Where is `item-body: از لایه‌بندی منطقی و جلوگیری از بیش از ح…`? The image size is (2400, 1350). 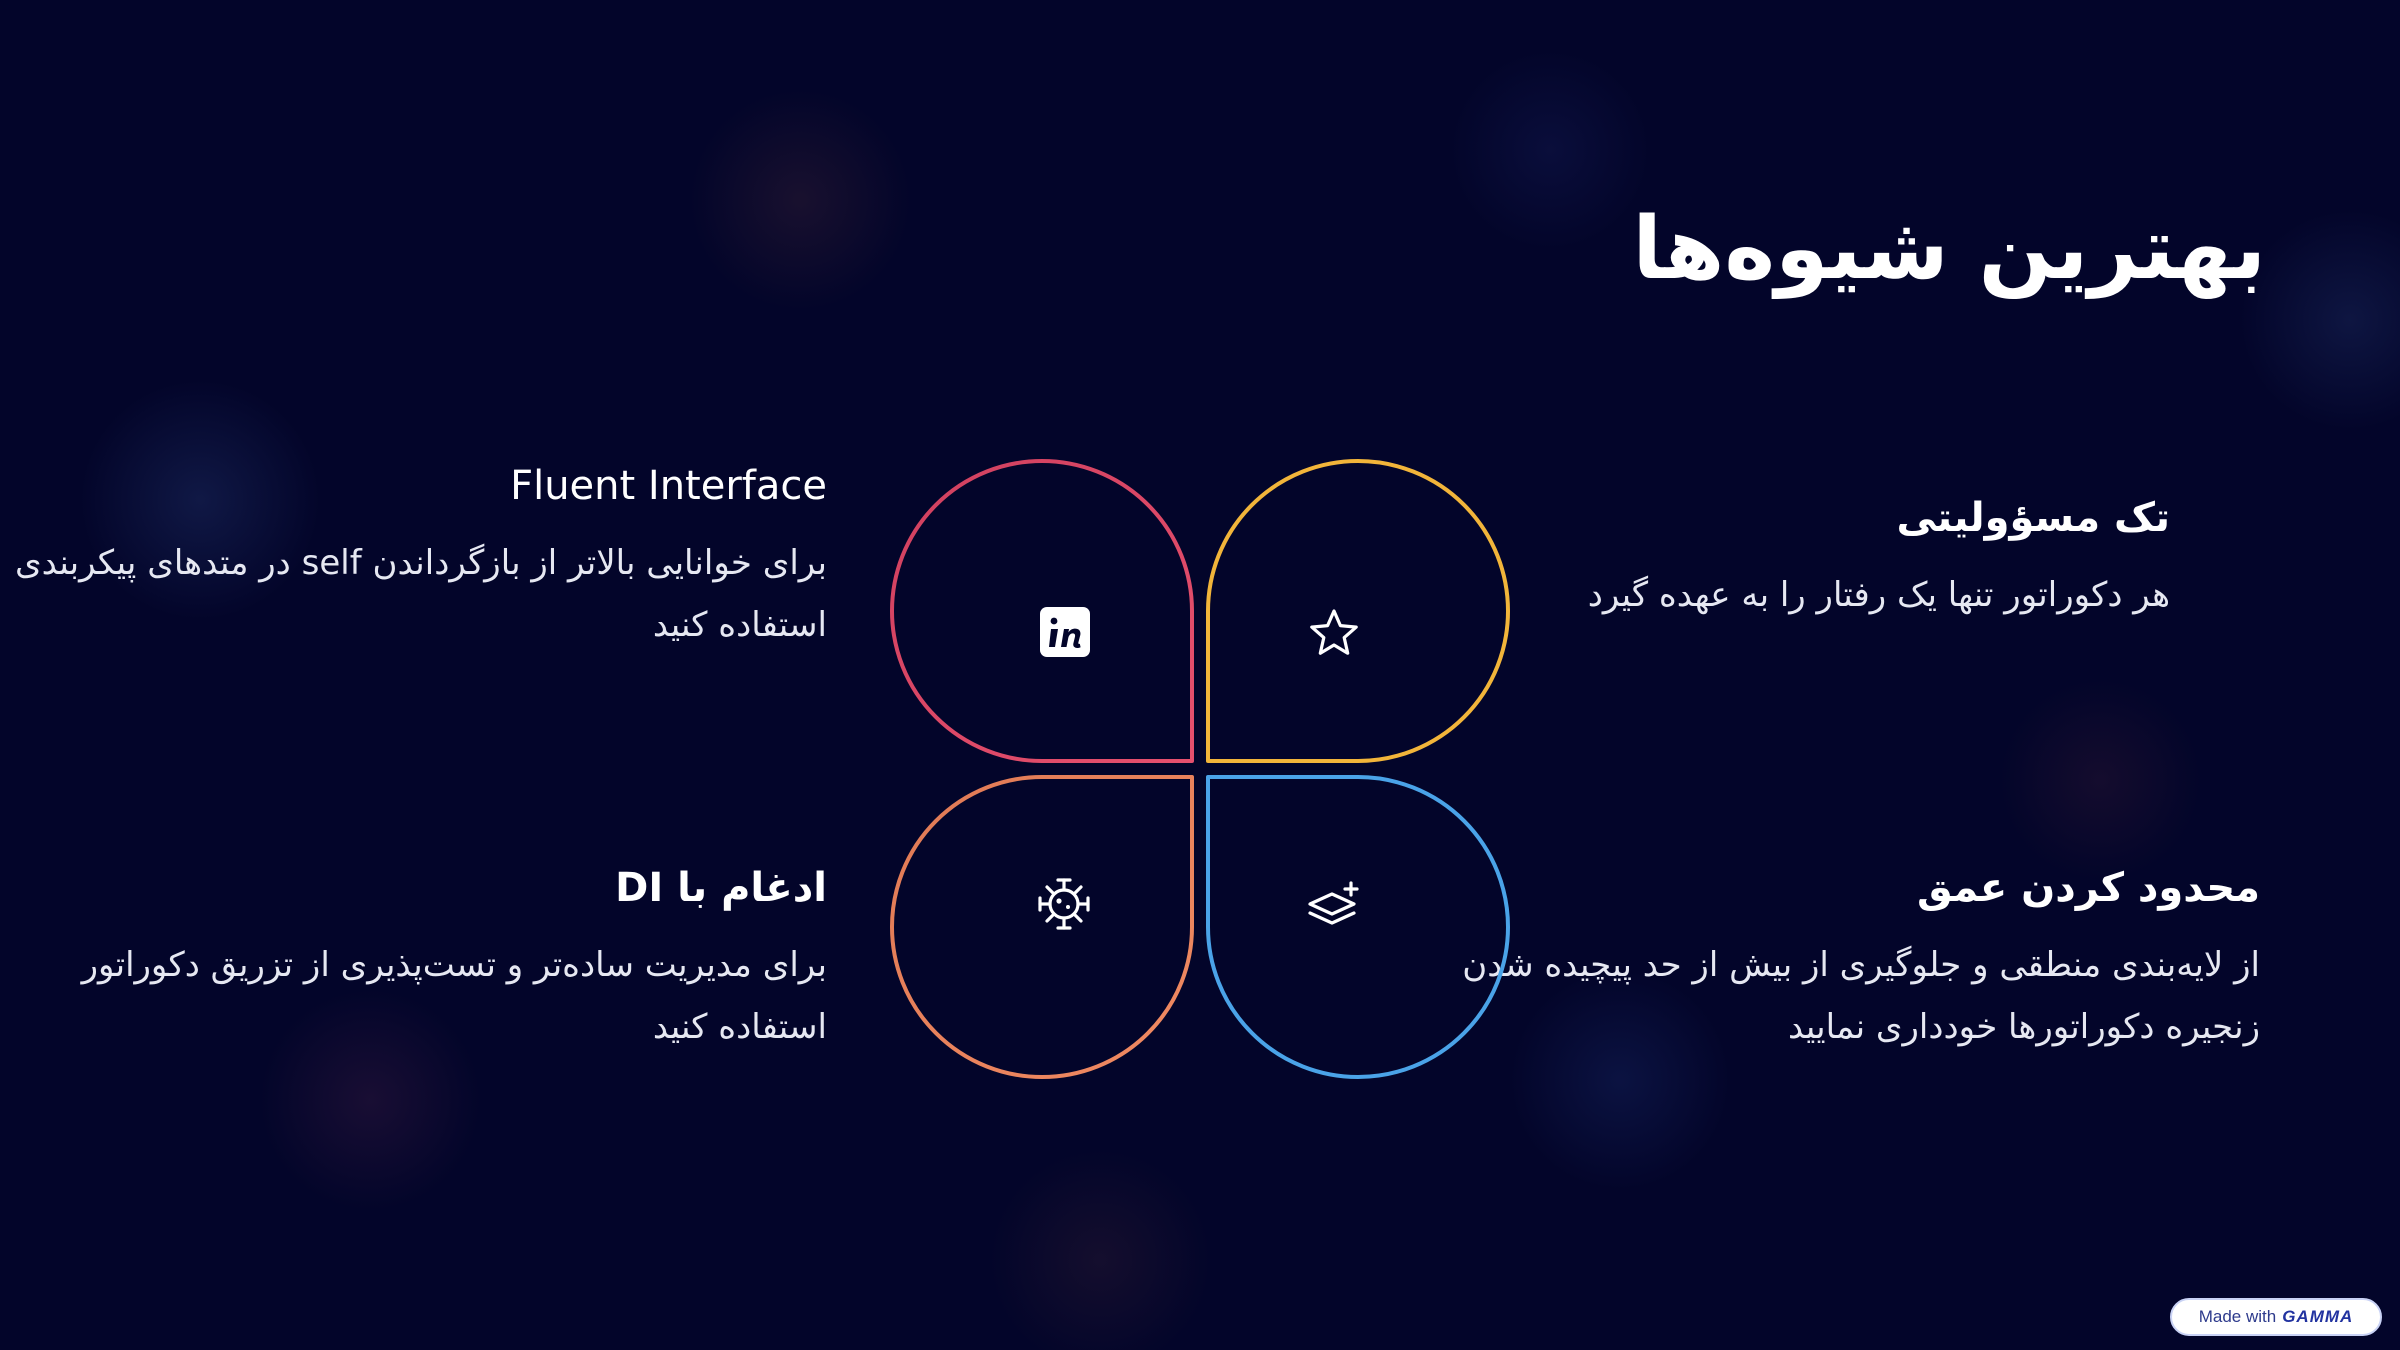 item-body: از لایه‌بندی منطقی و جلوگیری از بیش از ح… is located at coordinates (1861, 996).